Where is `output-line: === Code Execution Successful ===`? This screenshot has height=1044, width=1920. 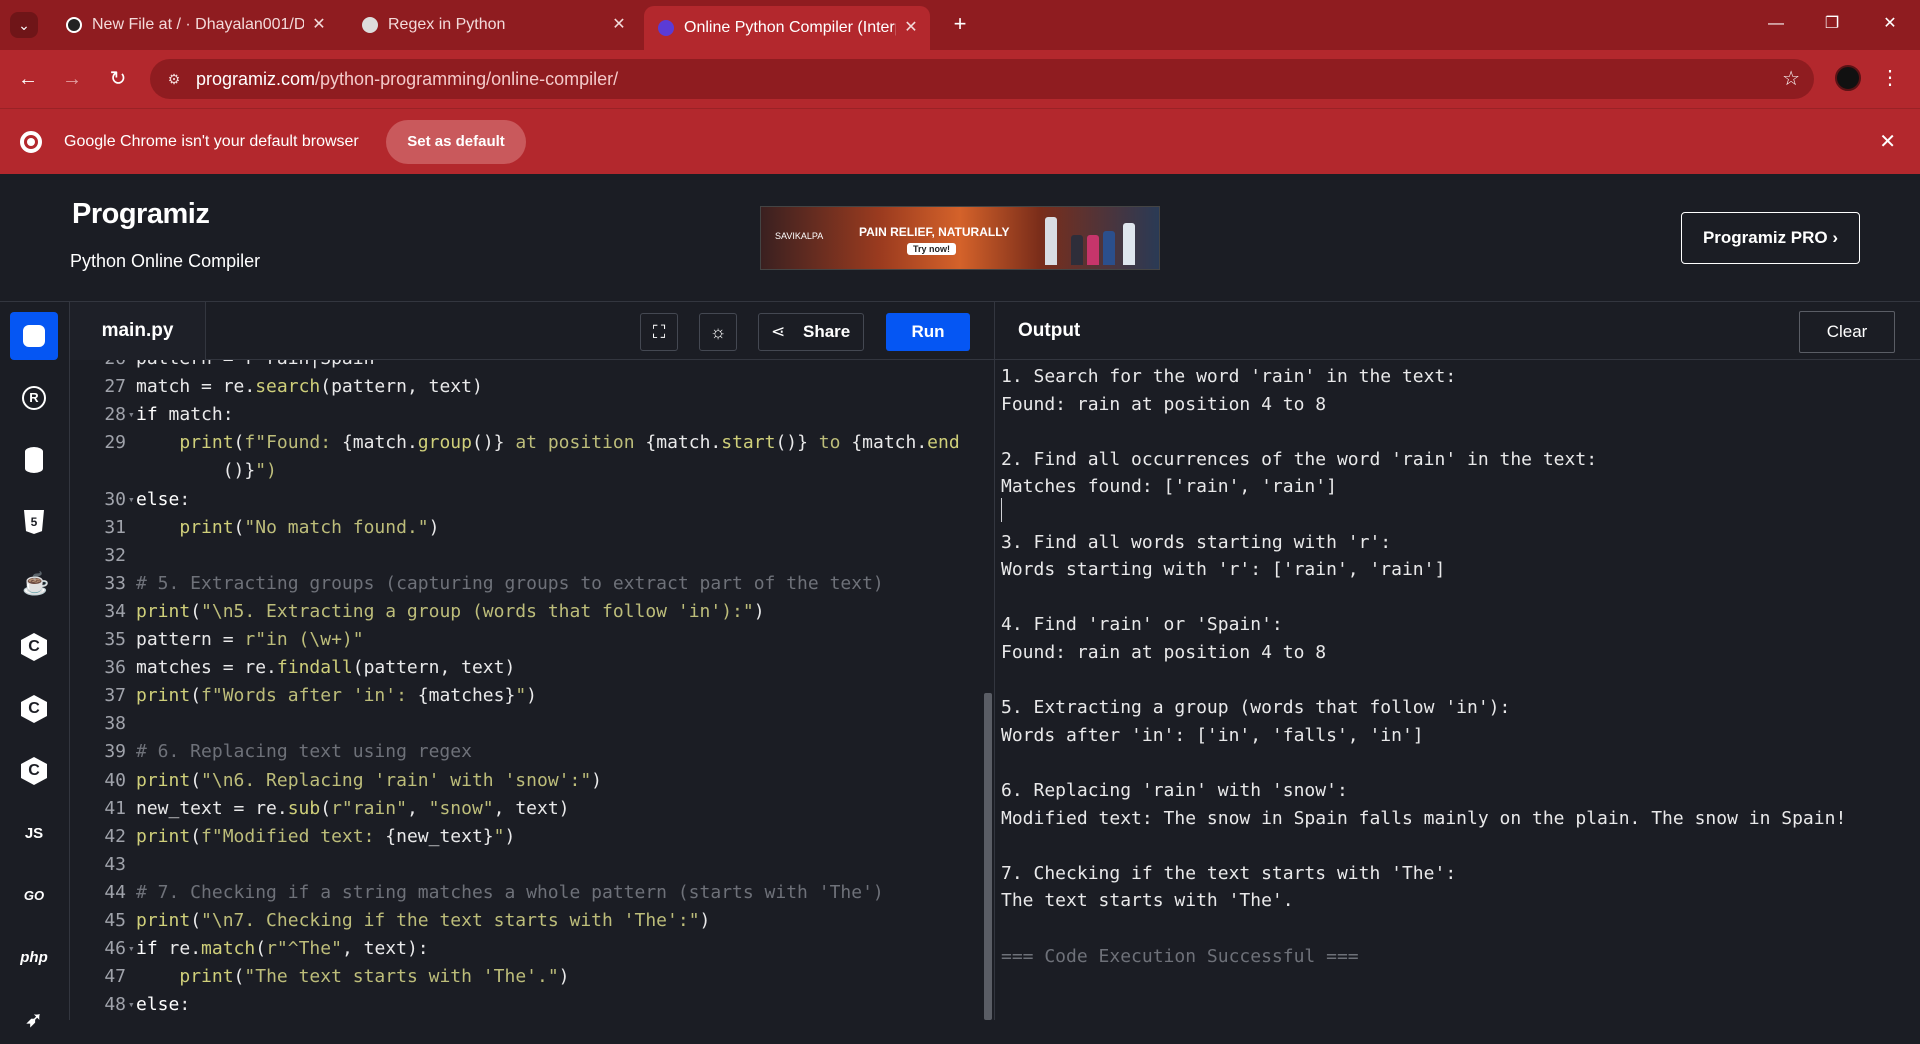 output-line: === Code Execution Successful === is located at coordinates (1180, 956).